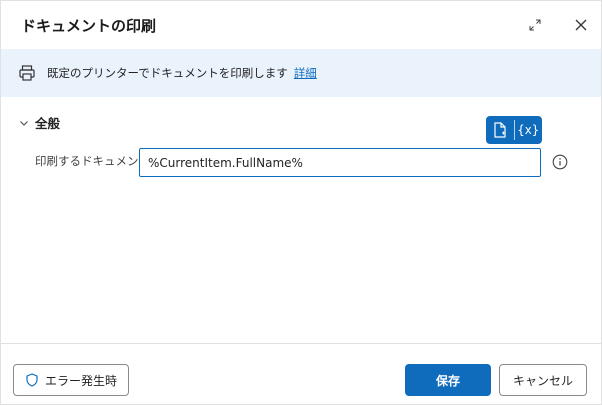  I want to click on info-banner: 既定のプリンターでドキュメントを印刷します 詳細, so click(301, 73).